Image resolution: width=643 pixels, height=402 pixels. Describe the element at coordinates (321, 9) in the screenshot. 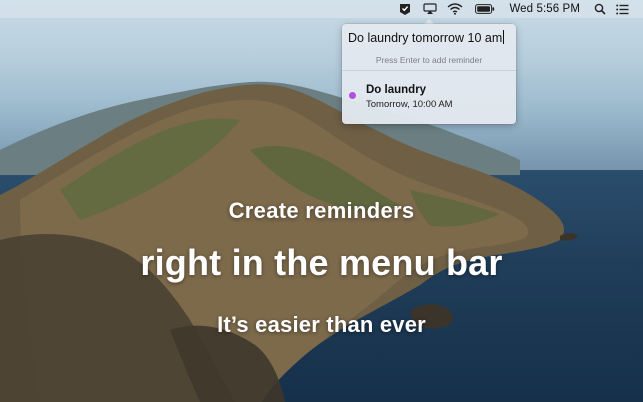

I see `menu-bar: Wed 5:56 PM` at that location.